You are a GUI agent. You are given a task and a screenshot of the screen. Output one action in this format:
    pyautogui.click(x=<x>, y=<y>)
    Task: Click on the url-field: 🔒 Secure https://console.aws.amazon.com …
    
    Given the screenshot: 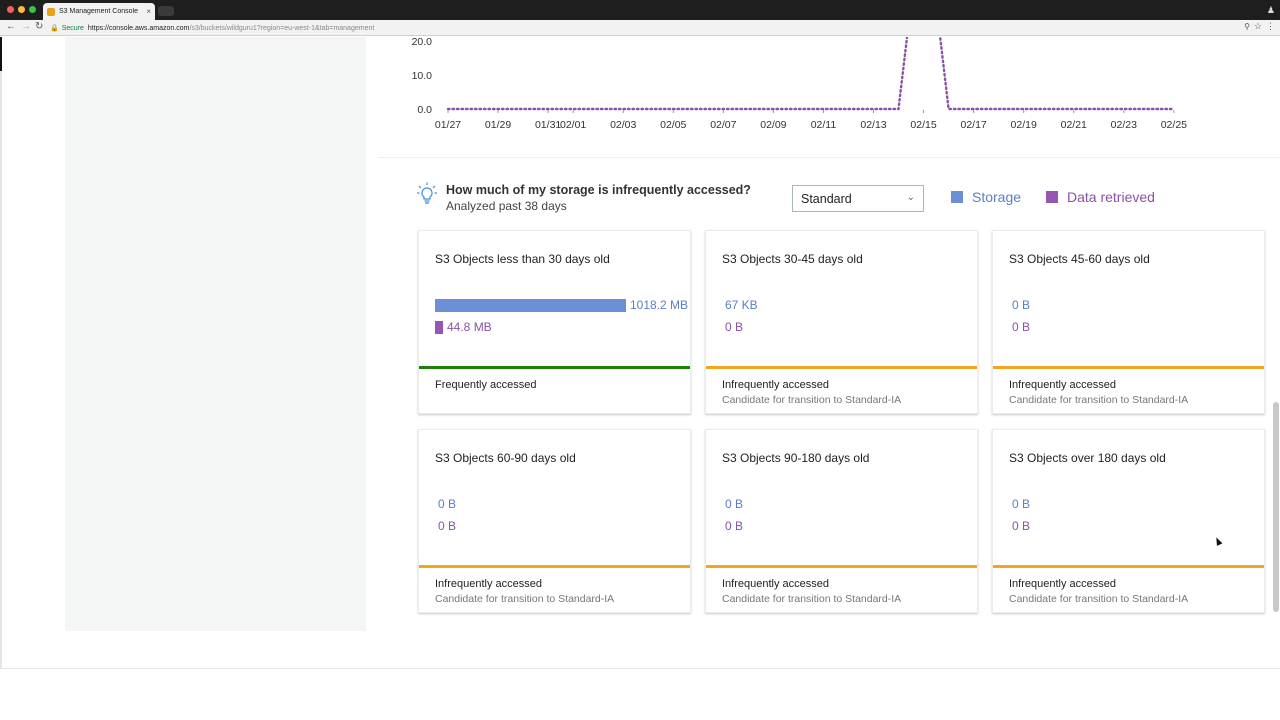 What is the action you would take?
    pyautogui.click(x=212, y=28)
    